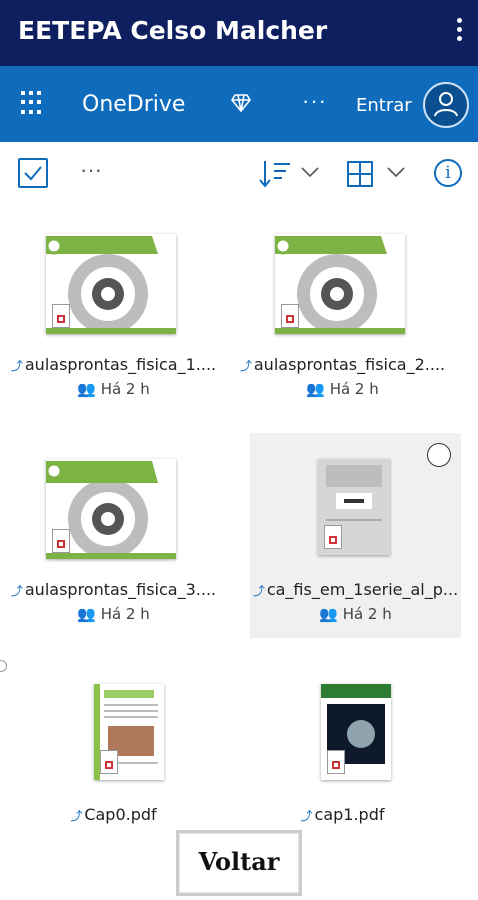 This screenshot has height=900, width=478. I want to click on file-tile: ⤴ aulasprontas_fisica_1.... 👥 Há 2 h, so click(113, 310).